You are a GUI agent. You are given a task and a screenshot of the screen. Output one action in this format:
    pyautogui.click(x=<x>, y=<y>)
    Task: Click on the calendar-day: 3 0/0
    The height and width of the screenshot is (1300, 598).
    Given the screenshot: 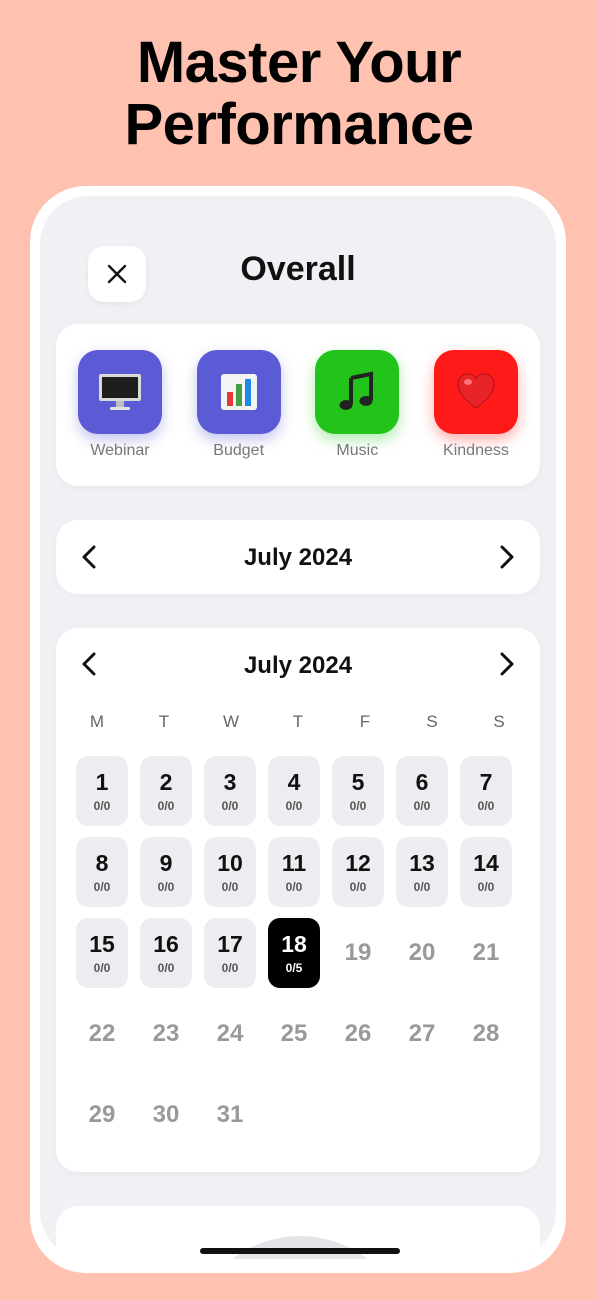 What is the action you would take?
    pyautogui.click(x=230, y=791)
    